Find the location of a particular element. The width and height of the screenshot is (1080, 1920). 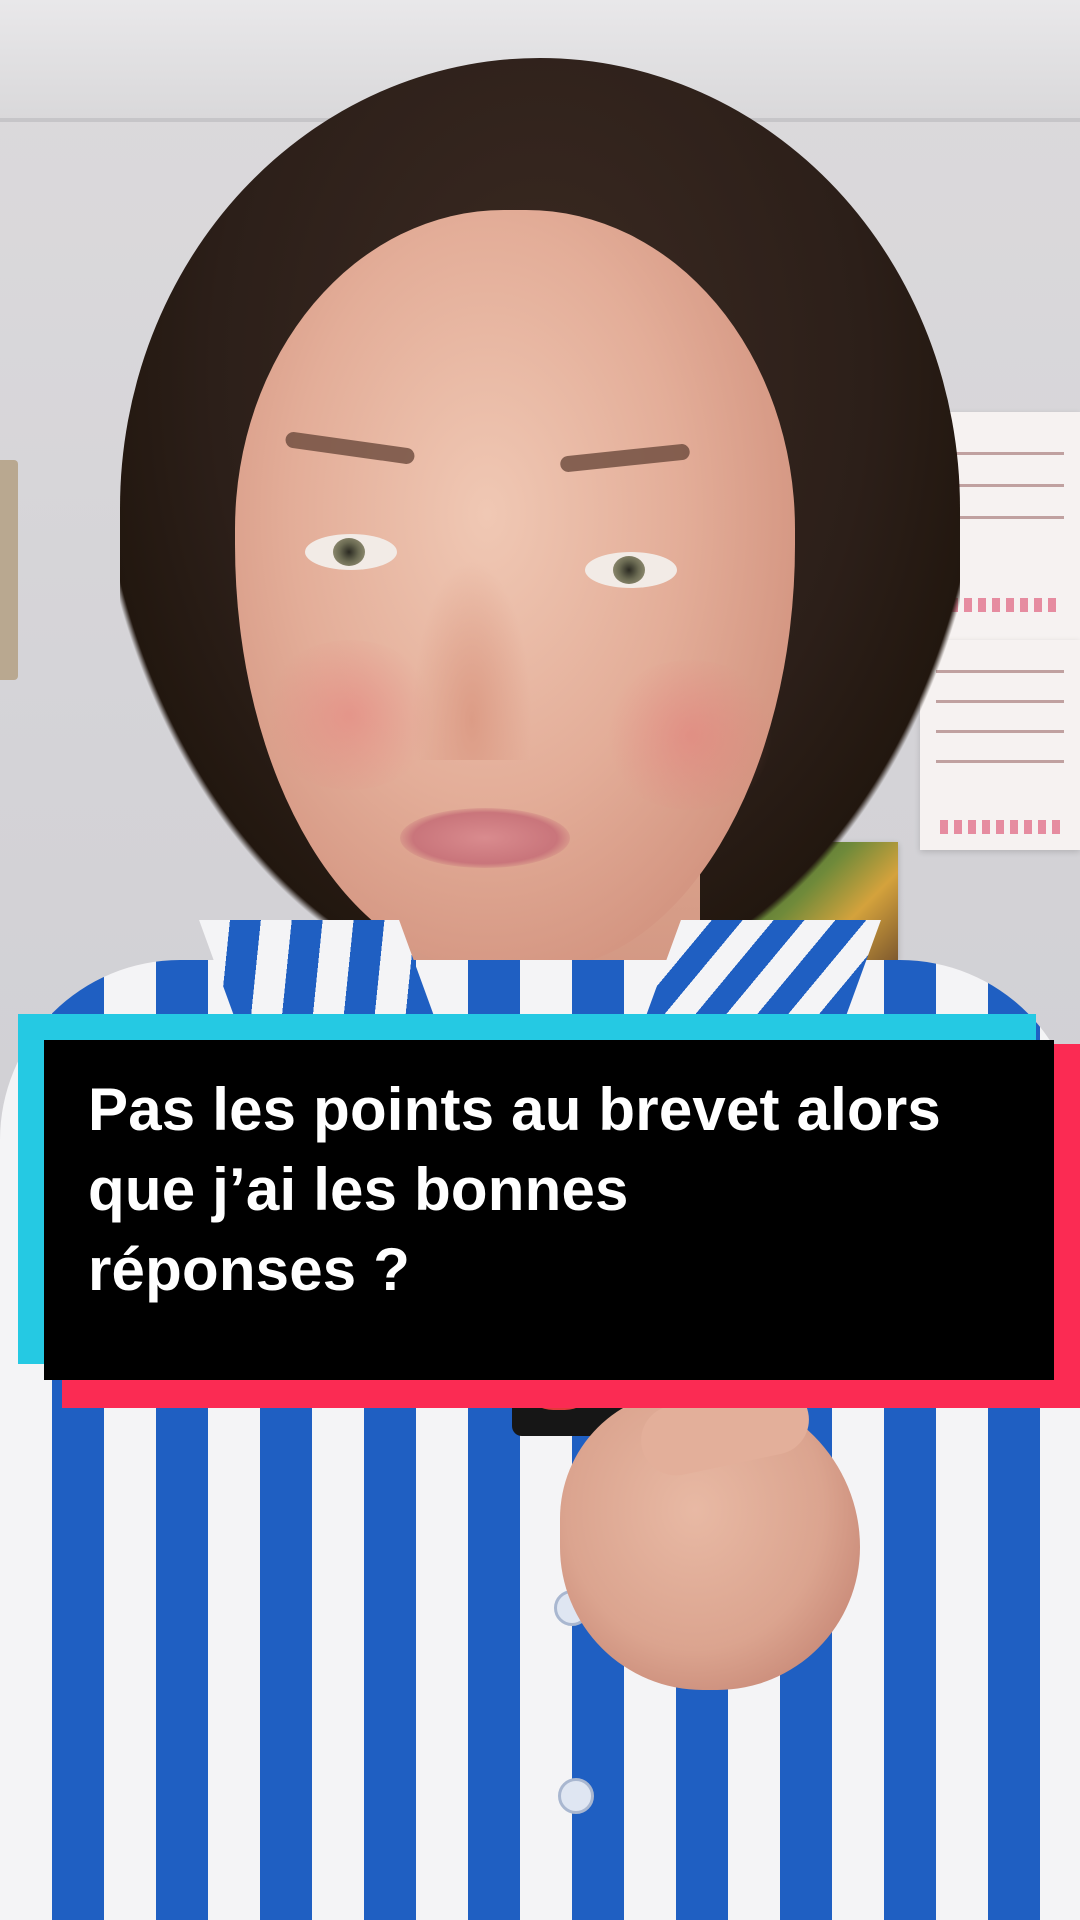

right-eye is located at coordinates (631, 570).